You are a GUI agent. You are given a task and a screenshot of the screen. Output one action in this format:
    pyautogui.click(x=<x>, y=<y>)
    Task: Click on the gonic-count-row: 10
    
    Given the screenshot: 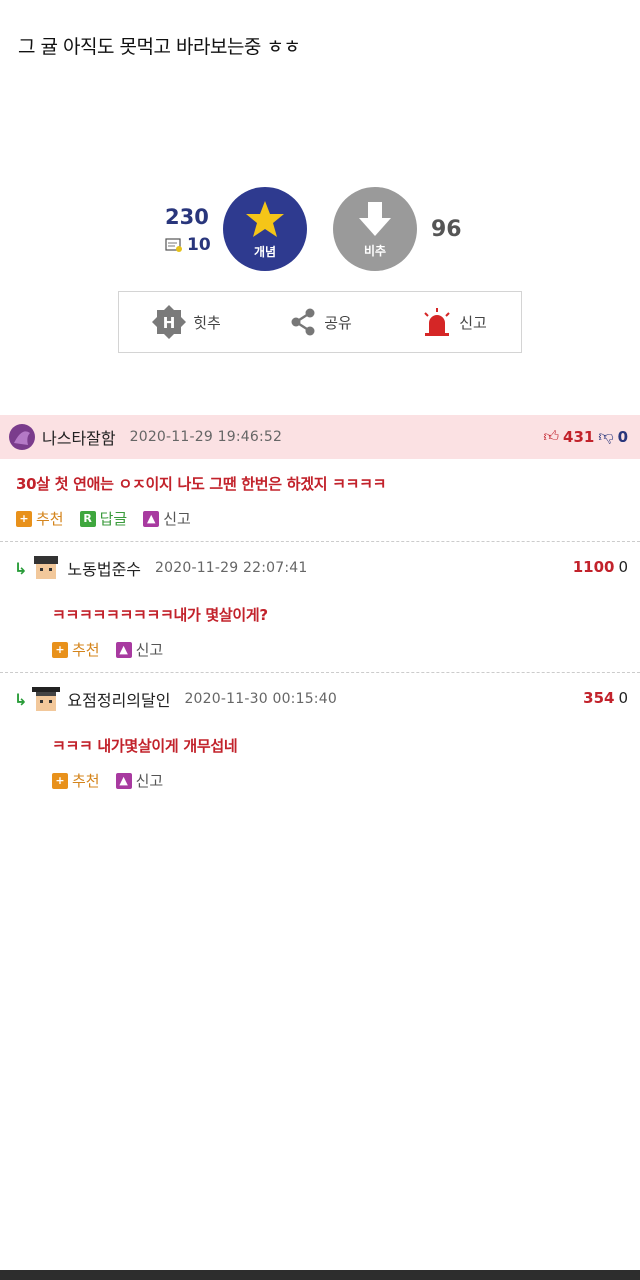 What is the action you would take?
    pyautogui.click(x=188, y=245)
    